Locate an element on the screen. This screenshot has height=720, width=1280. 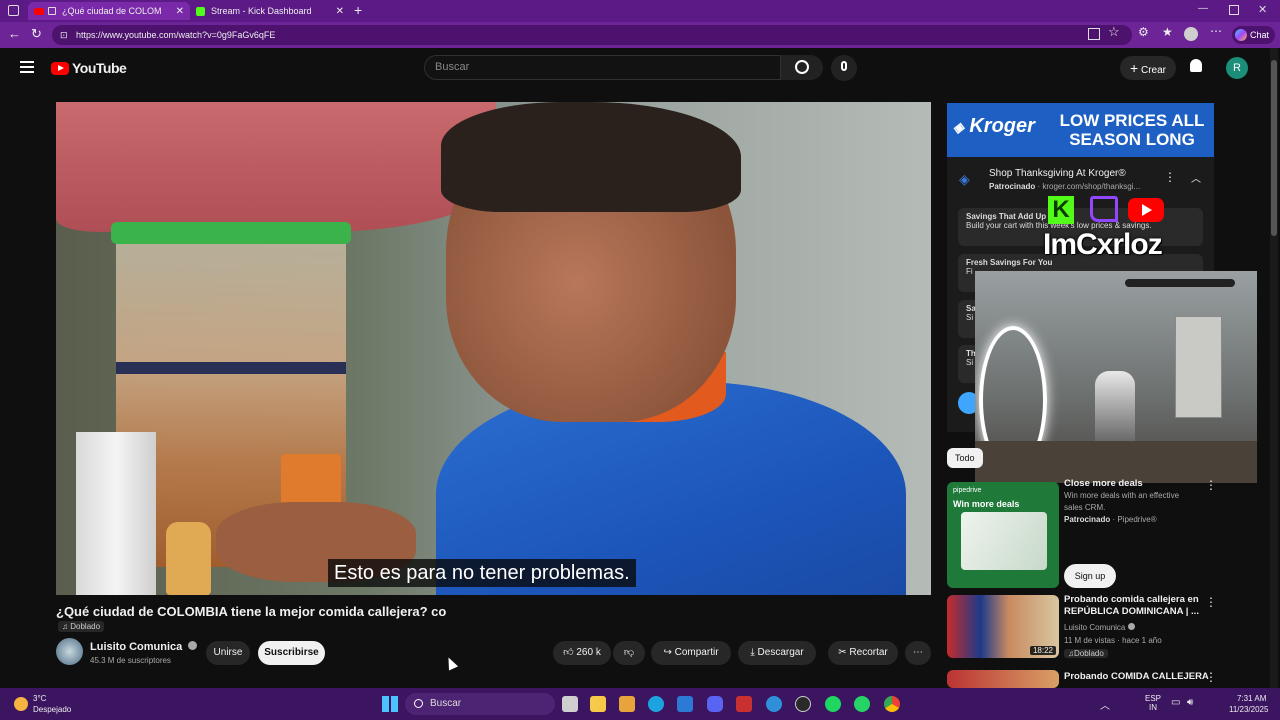
ad-more-icon: ⋮ is located at coordinates (1170, 177).